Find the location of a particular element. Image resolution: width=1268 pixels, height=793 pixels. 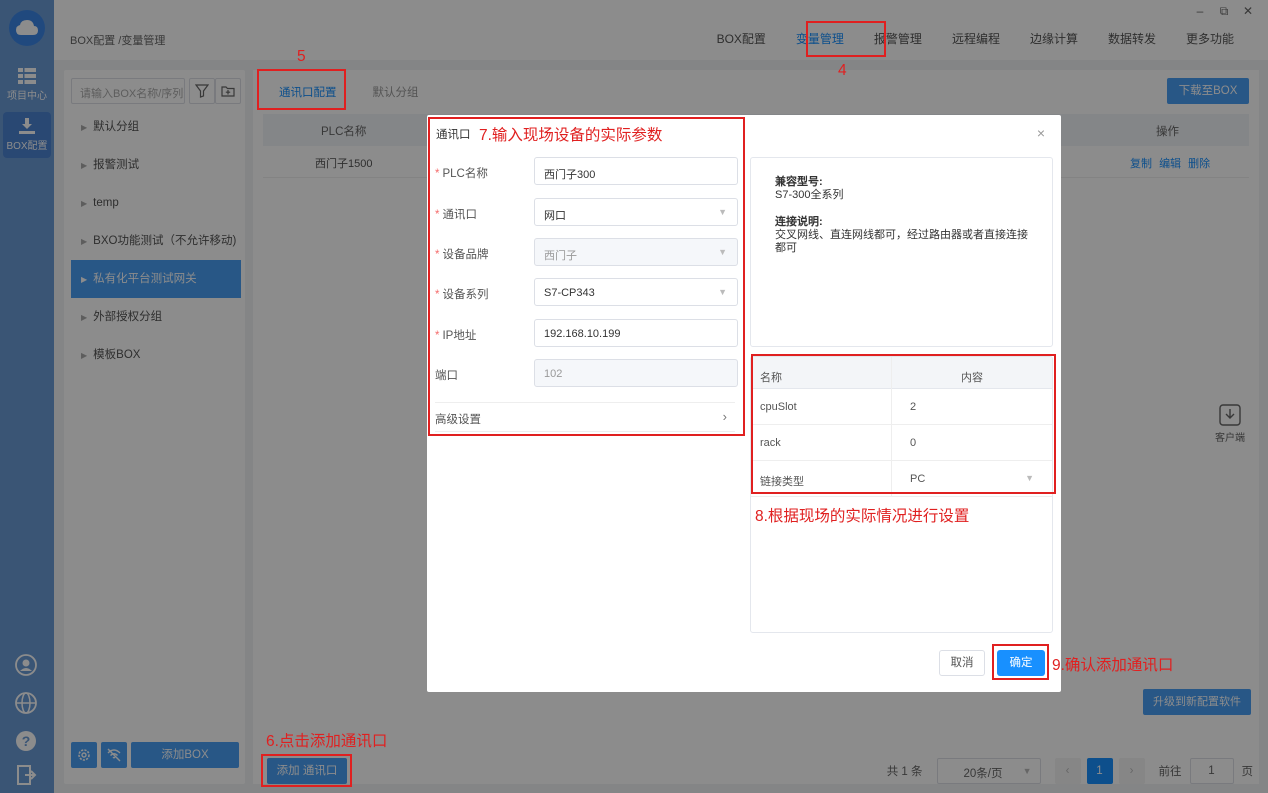

highlight-nav-variable-management is located at coordinates (846, 39).